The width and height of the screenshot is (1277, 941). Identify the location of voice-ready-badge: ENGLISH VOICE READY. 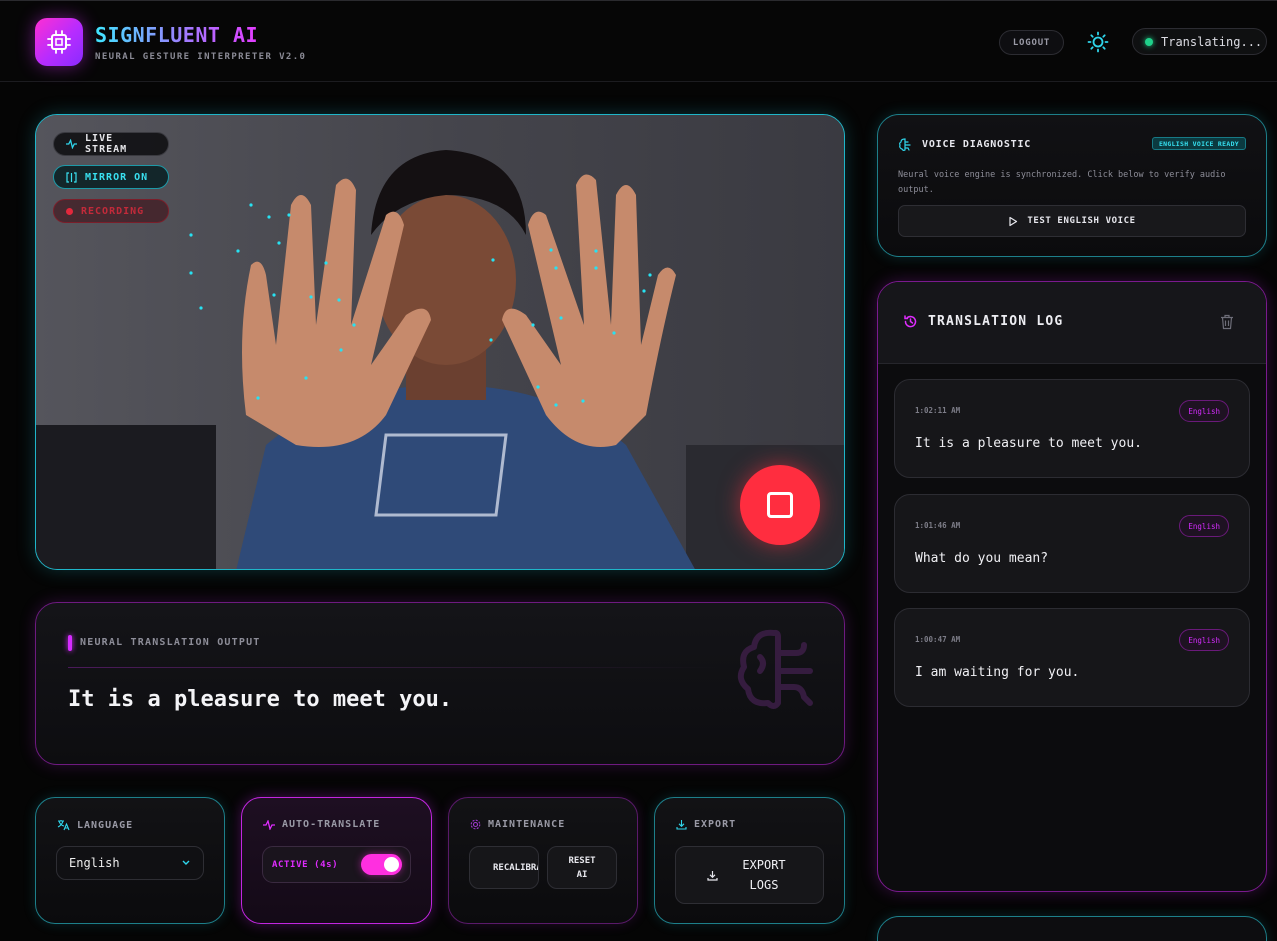
(1198, 143).